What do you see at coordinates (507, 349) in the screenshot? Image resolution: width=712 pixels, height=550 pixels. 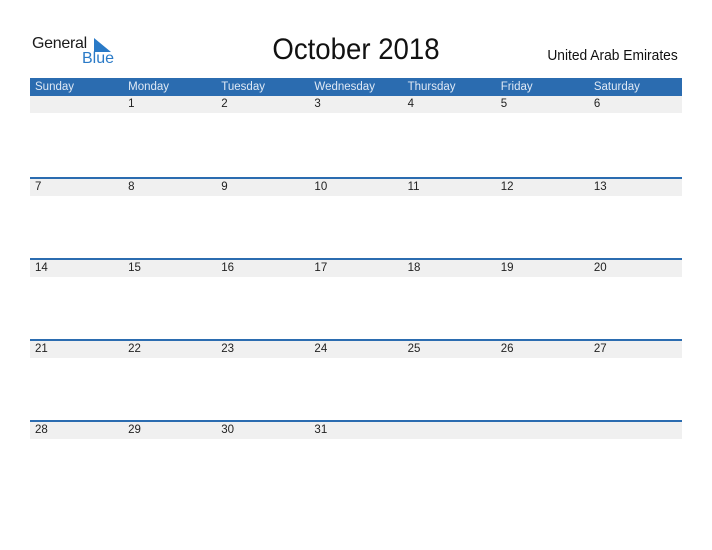 I see `day-cell: 26` at bounding box center [507, 349].